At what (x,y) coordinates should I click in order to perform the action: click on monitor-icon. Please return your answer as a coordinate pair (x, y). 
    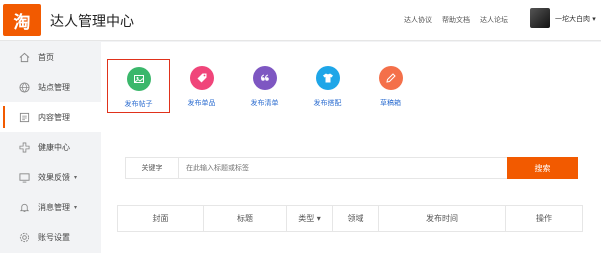
    Looking at the image, I should click on (24, 177).